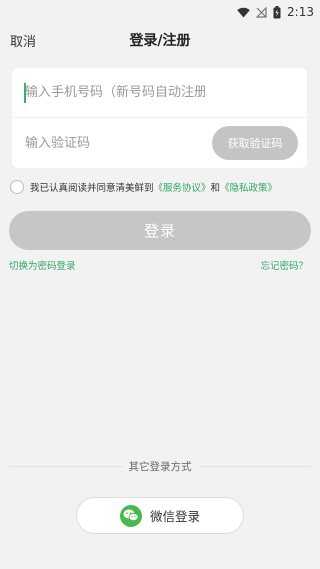  What do you see at coordinates (160, 12) in the screenshot?
I see `status-bar: 2:13` at bounding box center [160, 12].